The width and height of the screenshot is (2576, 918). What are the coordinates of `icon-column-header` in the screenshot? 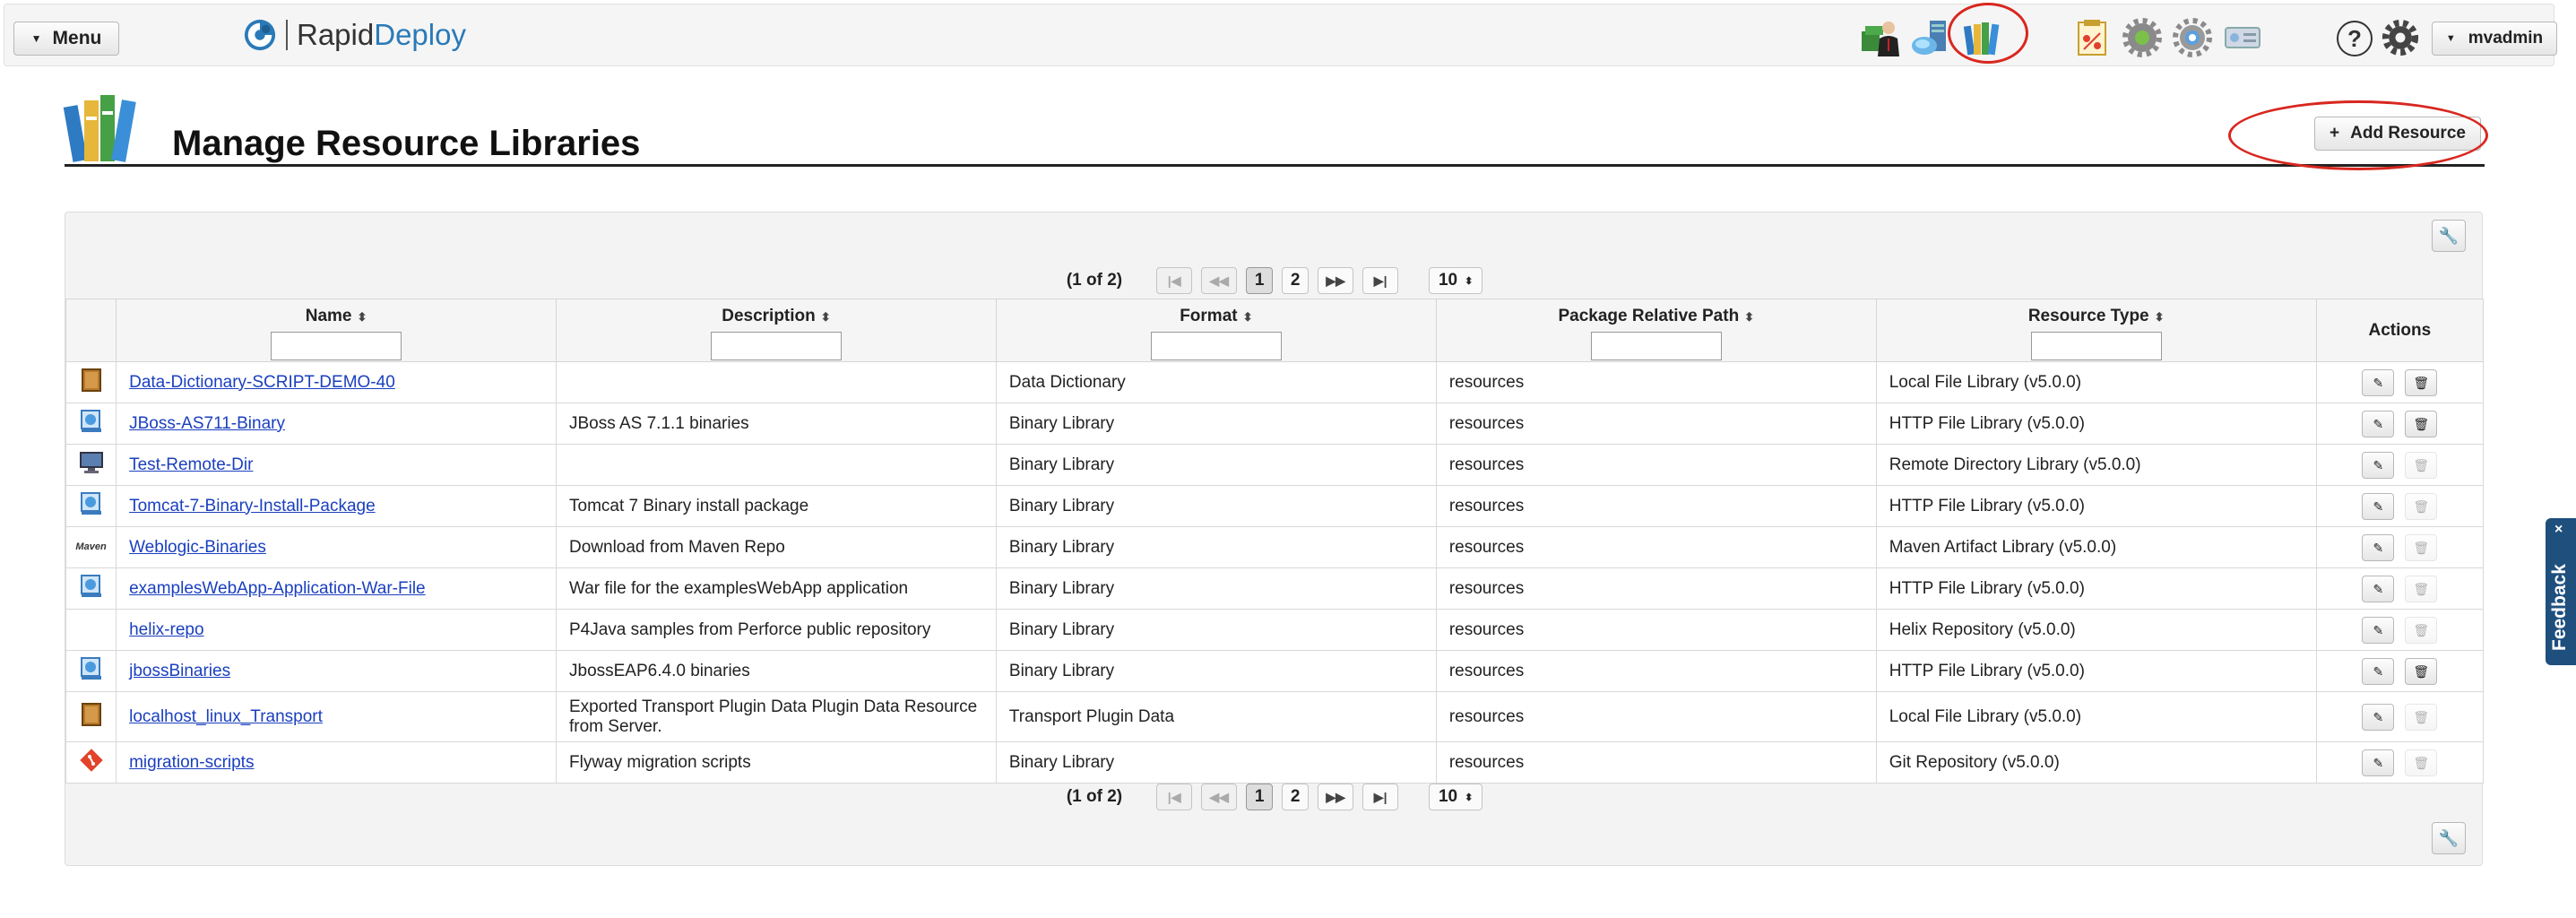 It's located at (91, 331).